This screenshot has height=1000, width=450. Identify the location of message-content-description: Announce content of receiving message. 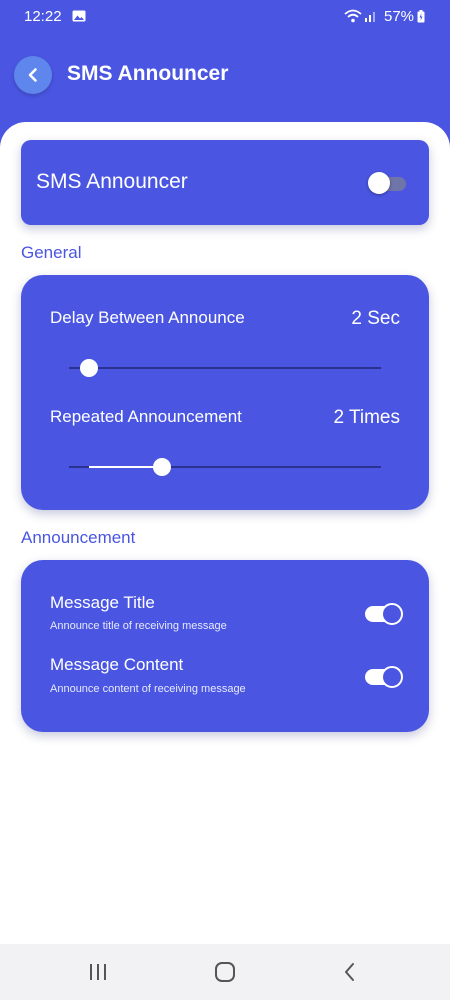
(148, 689).